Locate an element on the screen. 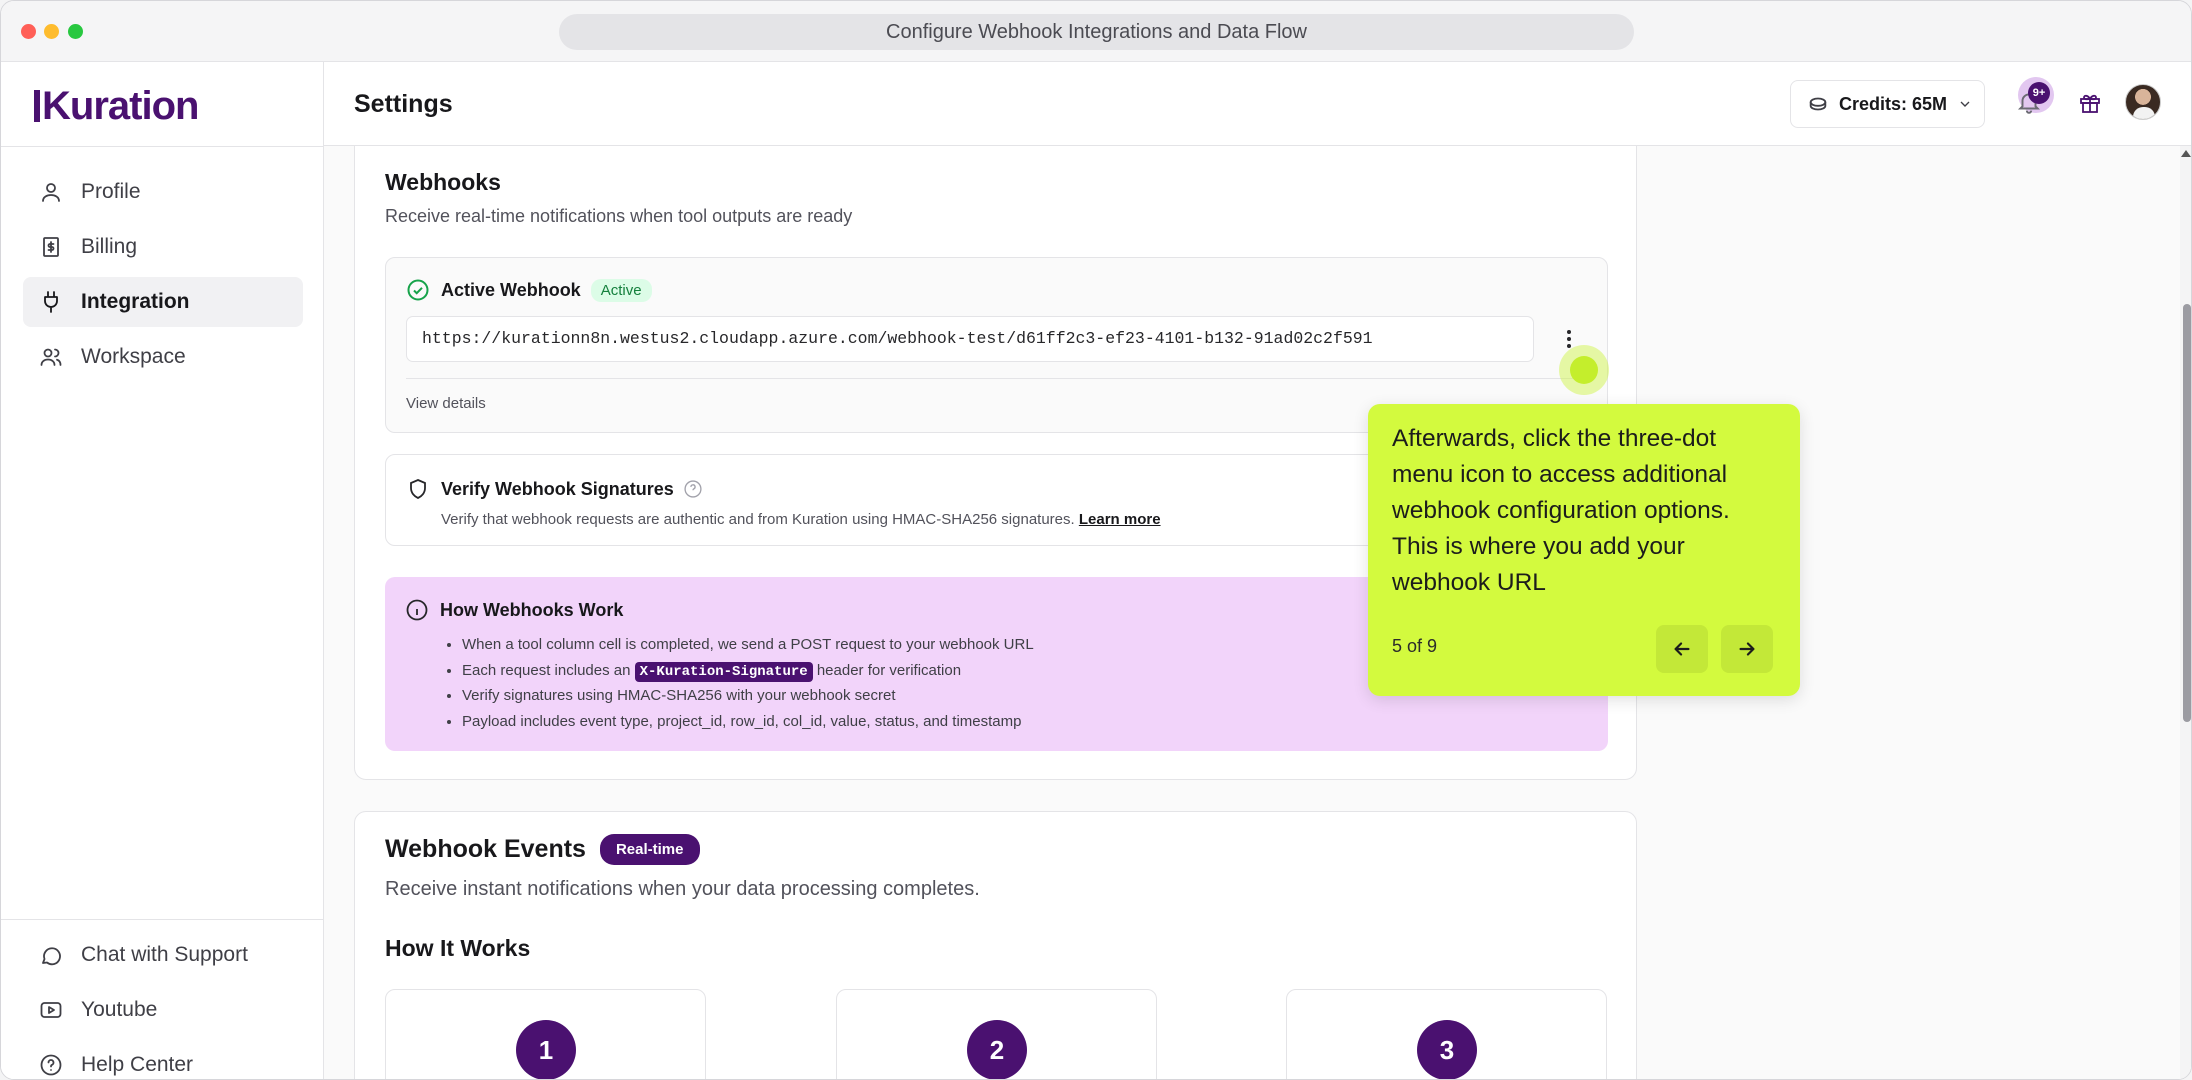  step-number: 1 is located at coordinates (546, 1049).